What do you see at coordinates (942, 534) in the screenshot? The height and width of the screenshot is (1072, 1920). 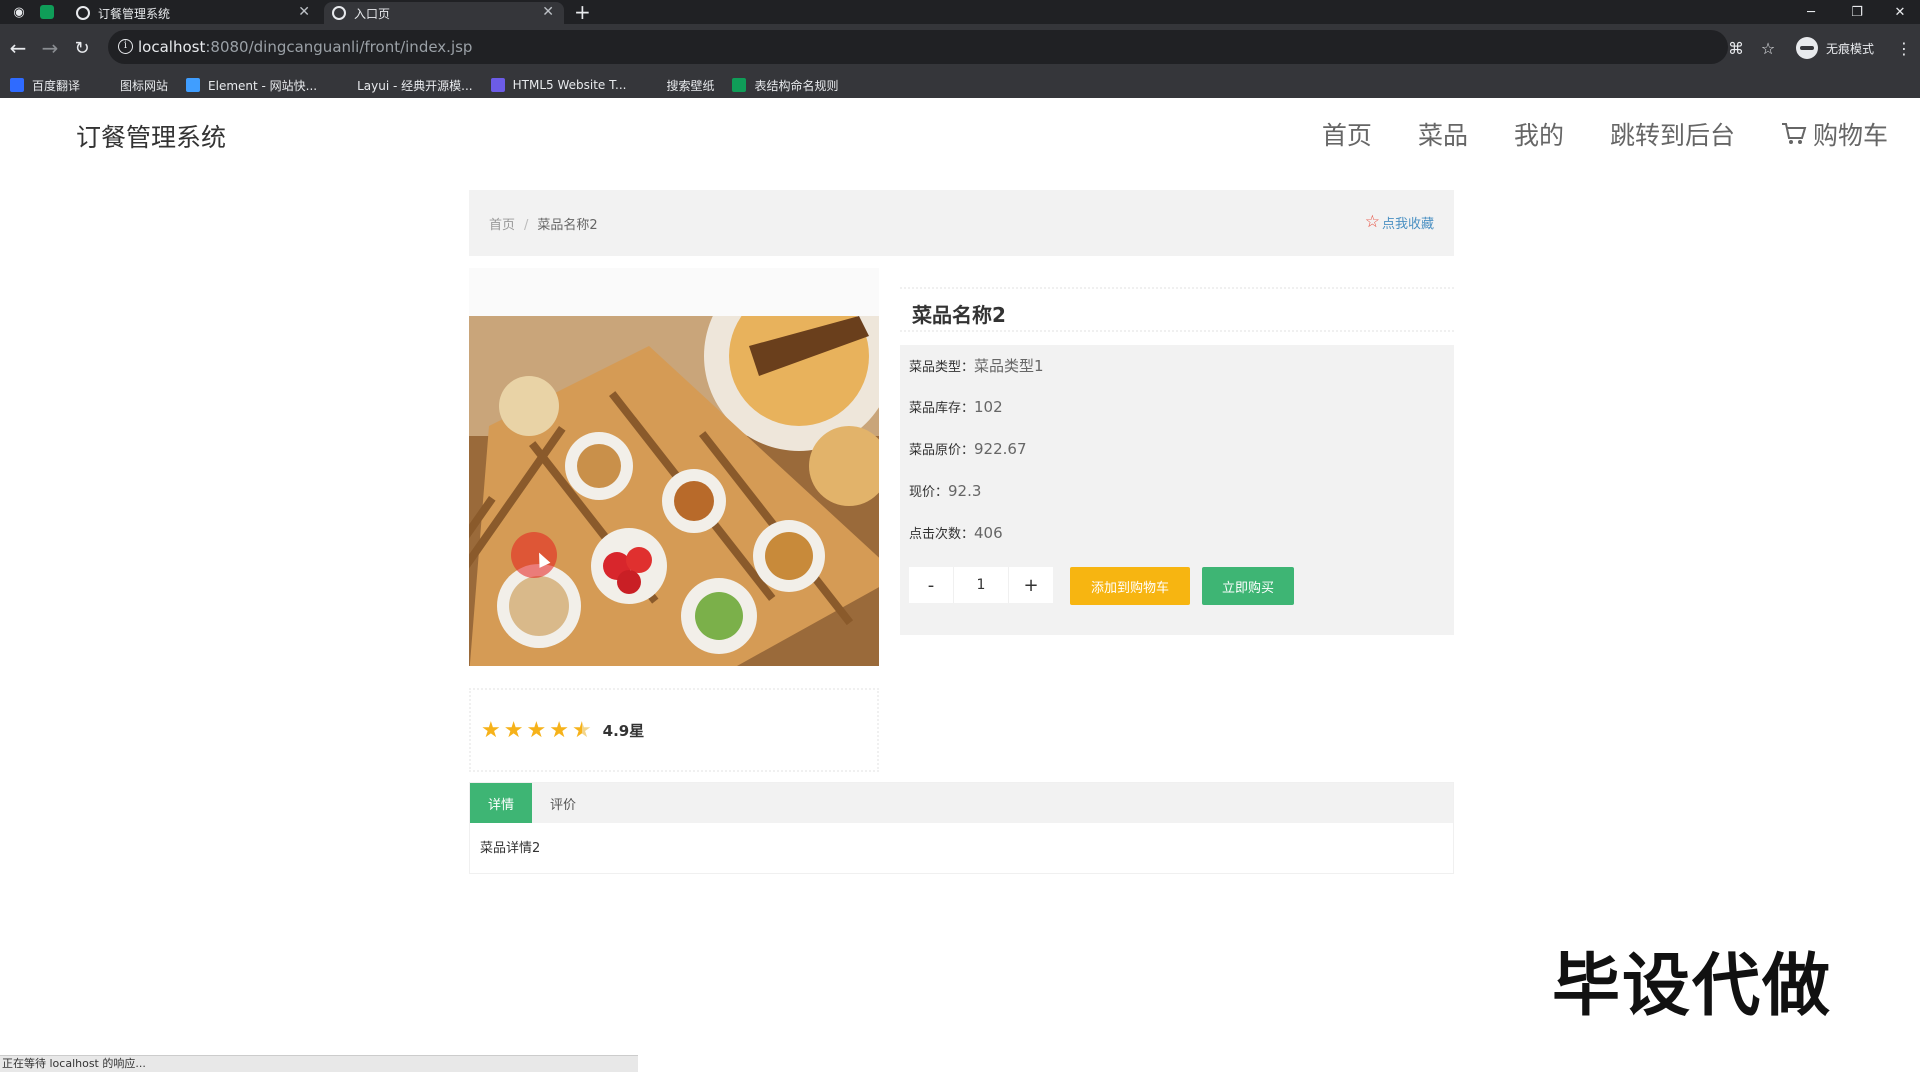 I see `field-label: 点击次数：` at bounding box center [942, 534].